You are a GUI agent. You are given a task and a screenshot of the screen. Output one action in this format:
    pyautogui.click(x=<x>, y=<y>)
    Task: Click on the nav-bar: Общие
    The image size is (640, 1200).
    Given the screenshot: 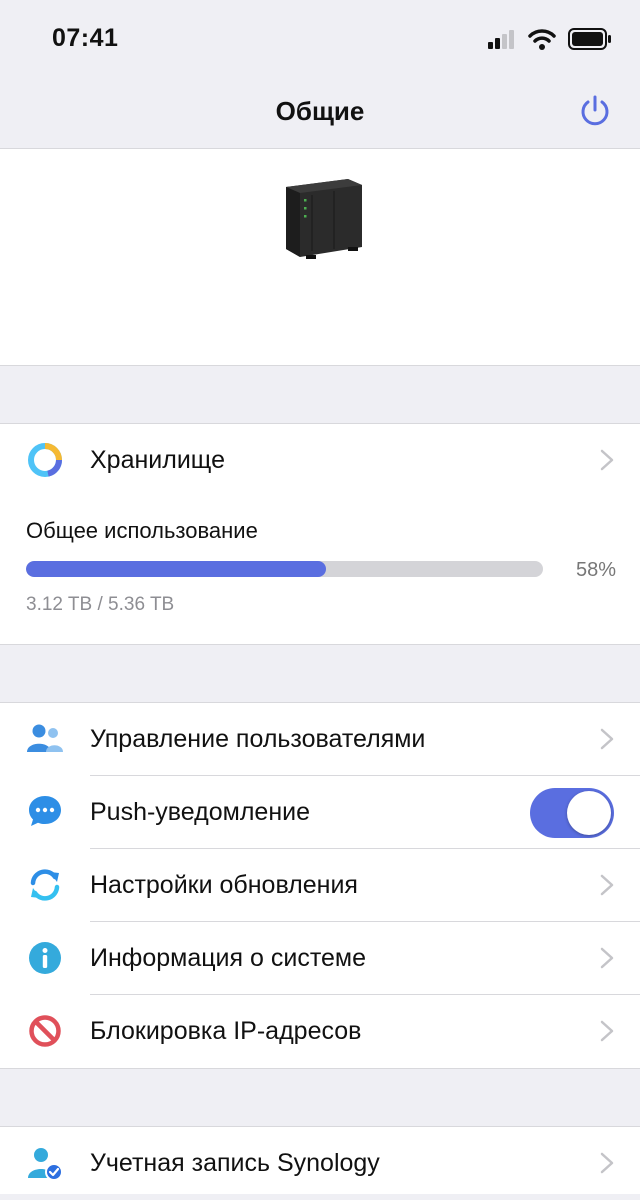 What is the action you would take?
    pyautogui.click(x=320, y=114)
    